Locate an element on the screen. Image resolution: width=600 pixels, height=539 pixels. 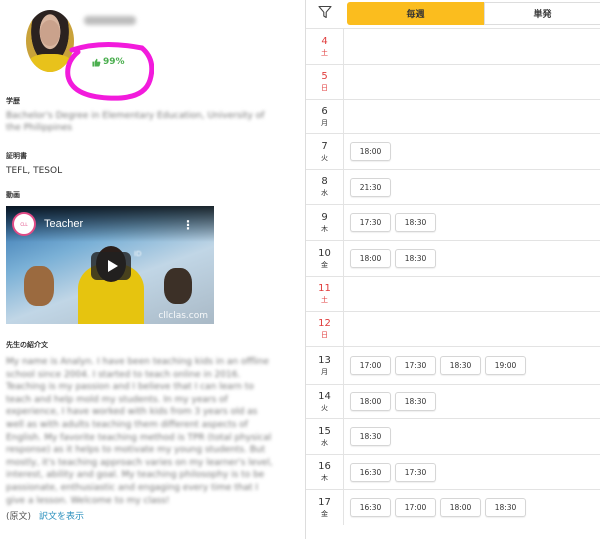
teacher-avatar is located at coordinates (50, 41).